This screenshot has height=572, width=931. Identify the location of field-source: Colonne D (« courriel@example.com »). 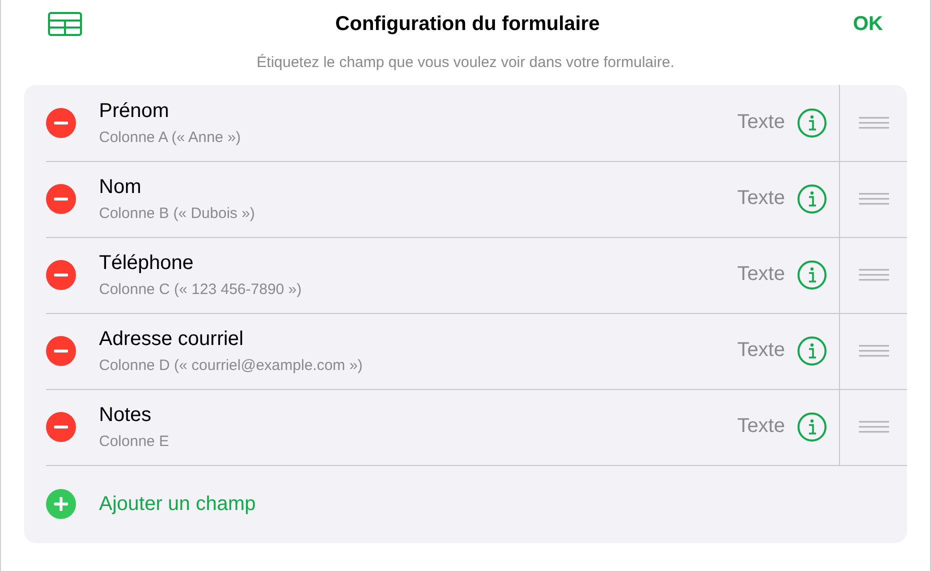
(231, 365).